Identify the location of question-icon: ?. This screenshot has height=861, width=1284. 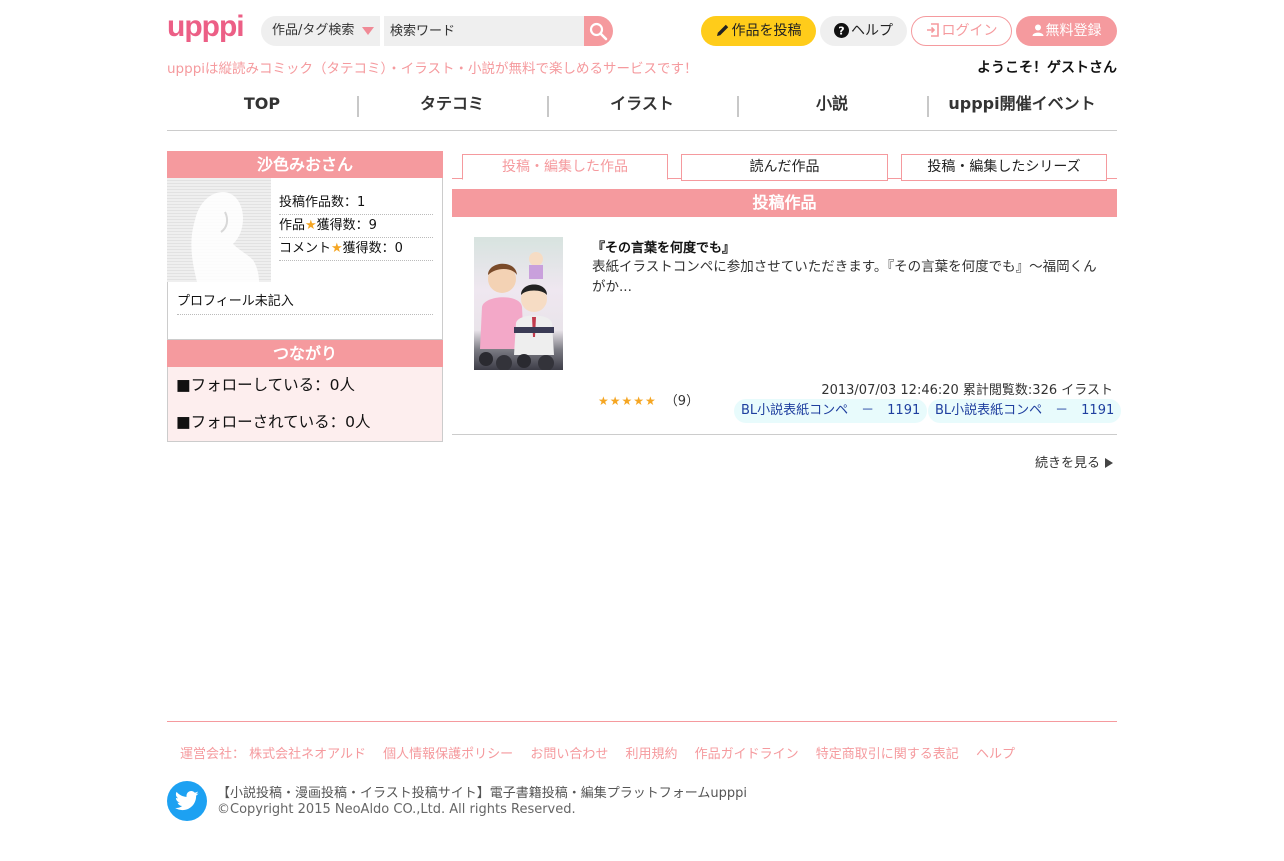
(841, 30).